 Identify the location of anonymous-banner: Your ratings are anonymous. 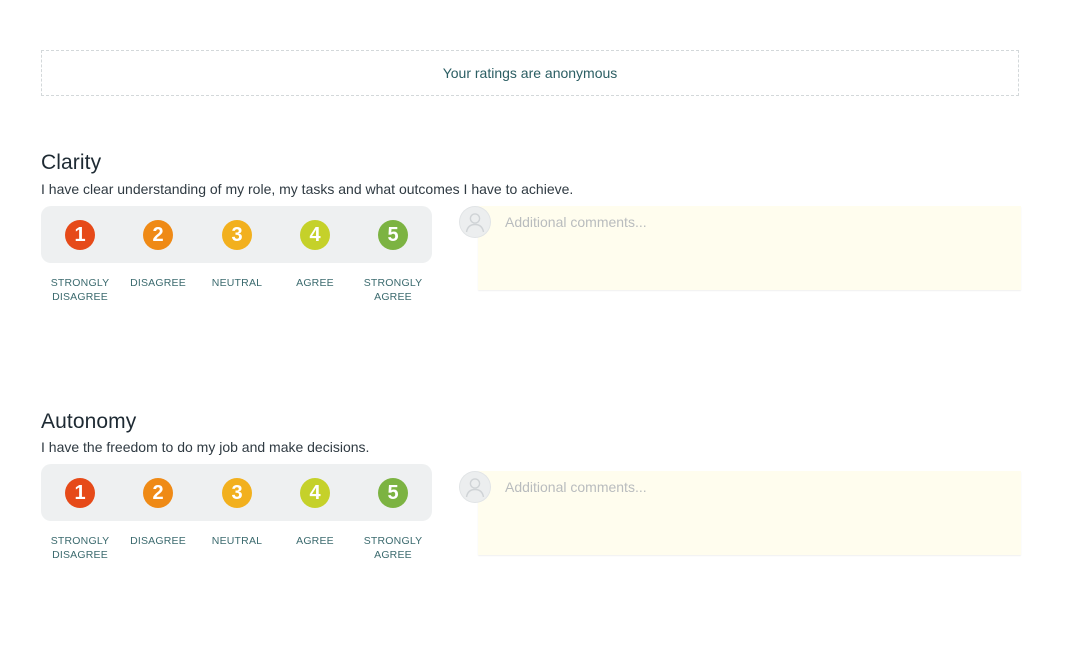
(530, 73).